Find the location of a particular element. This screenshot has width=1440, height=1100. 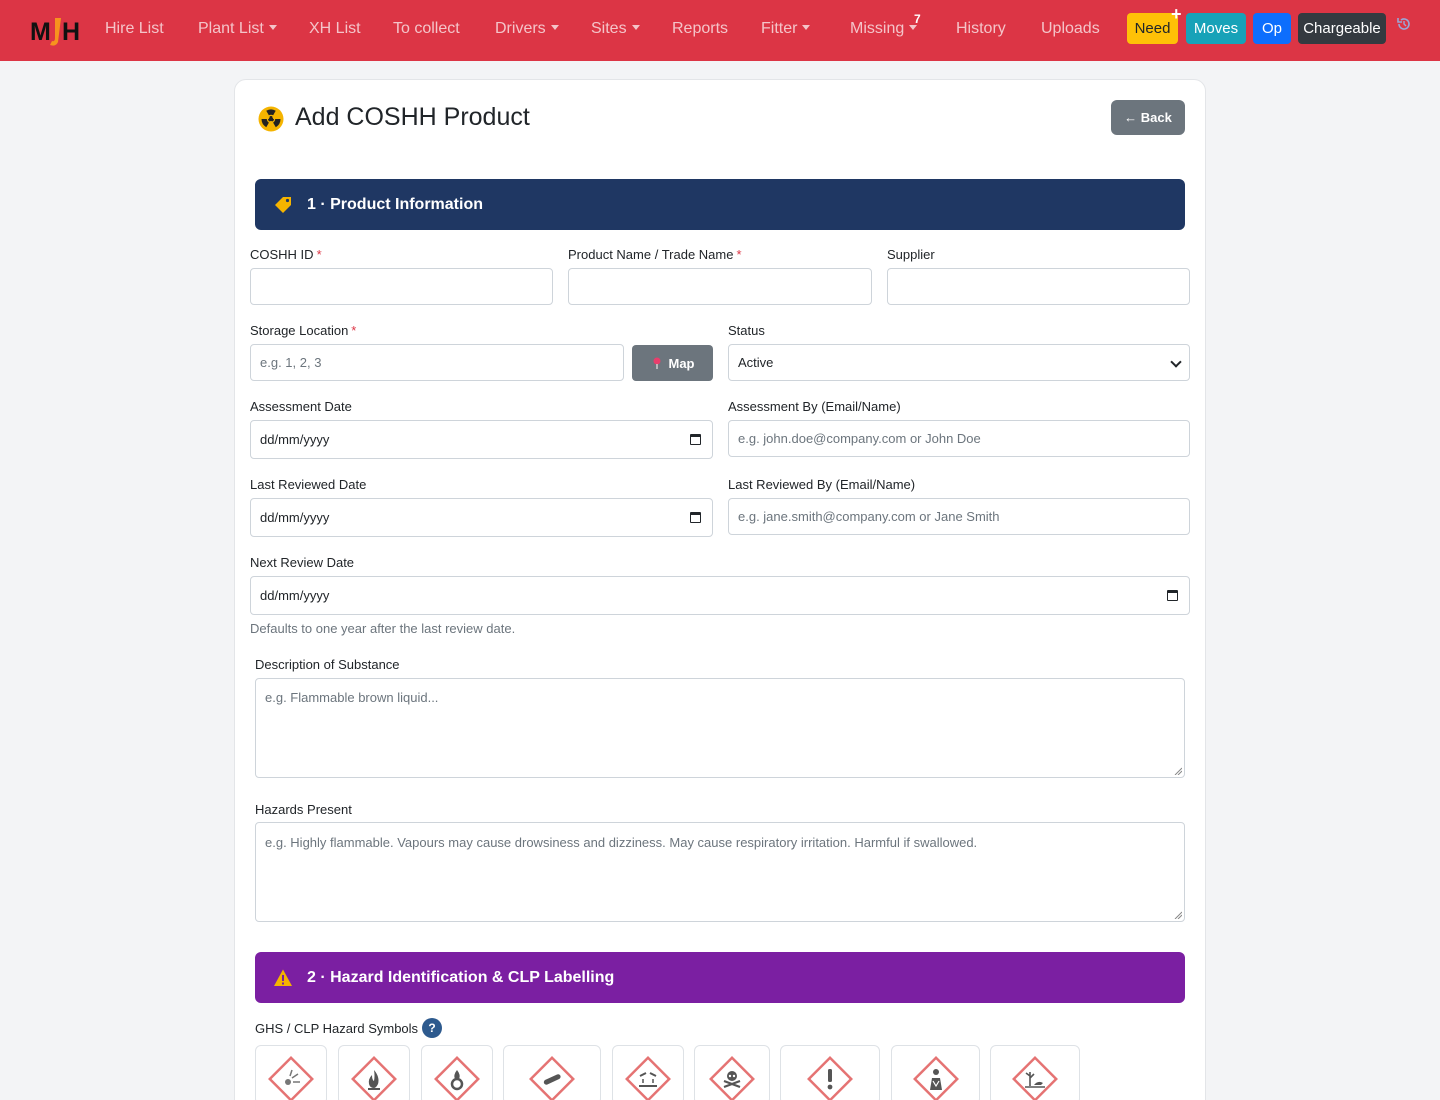

chargeable-button: Chargeable is located at coordinates (1342, 28).